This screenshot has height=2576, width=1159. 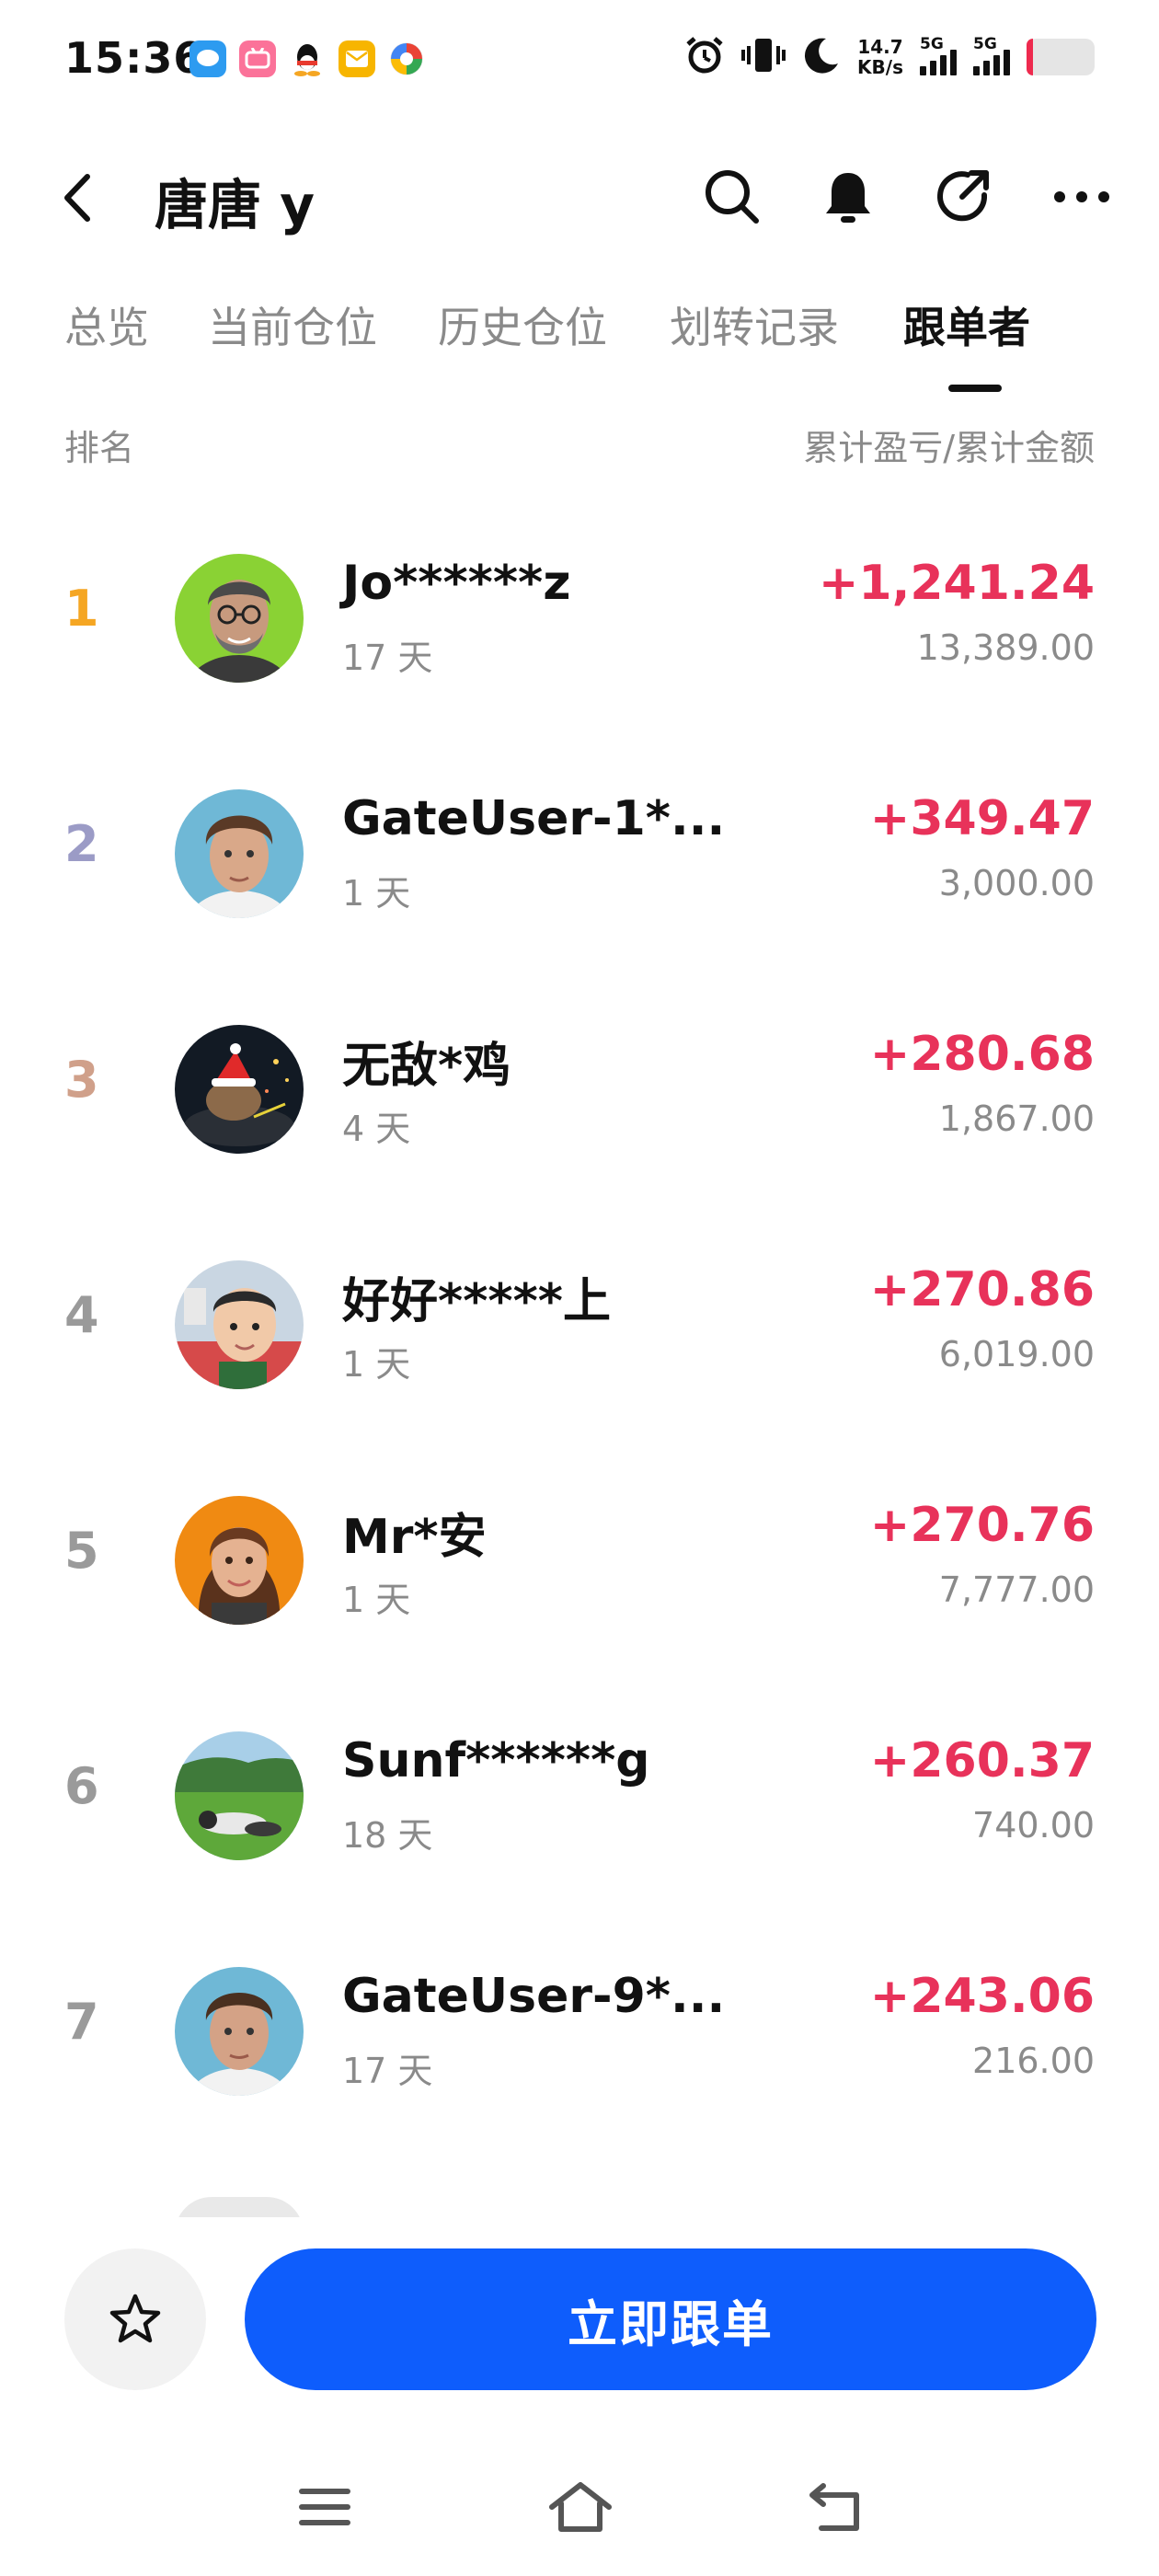 I want to click on more-icon, so click(x=1081, y=196).